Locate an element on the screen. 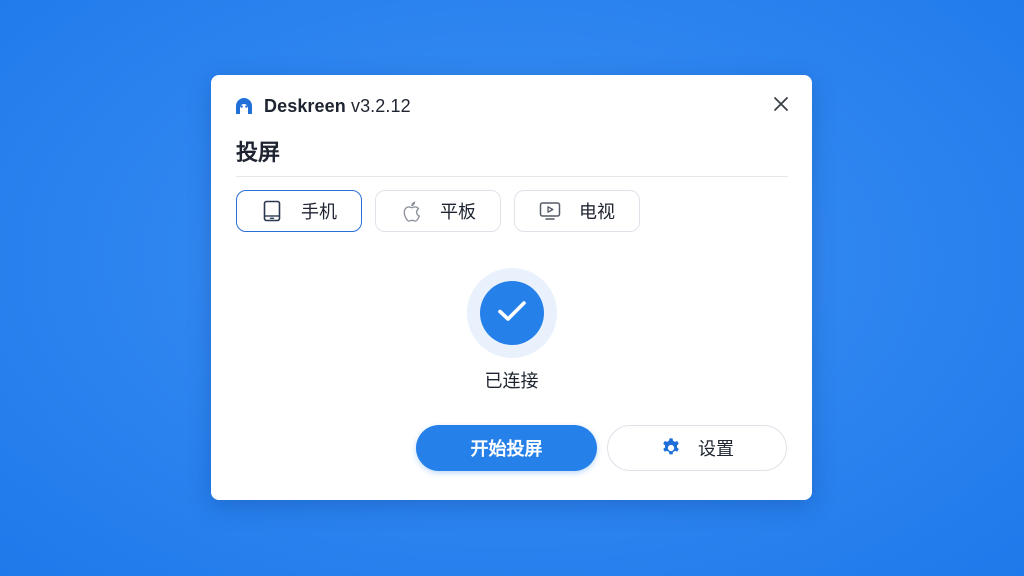  app-name: Deskreen is located at coordinates (305, 105).